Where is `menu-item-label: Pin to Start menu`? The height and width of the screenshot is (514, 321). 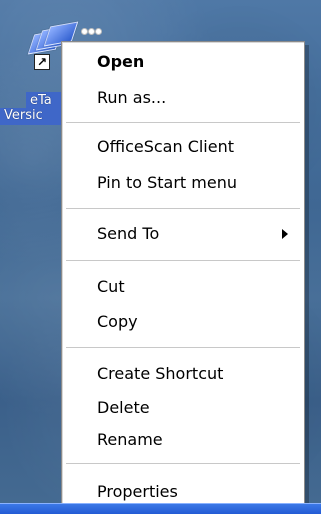 menu-item-label: Pin to Start menu is located at coordinates (167, 182).